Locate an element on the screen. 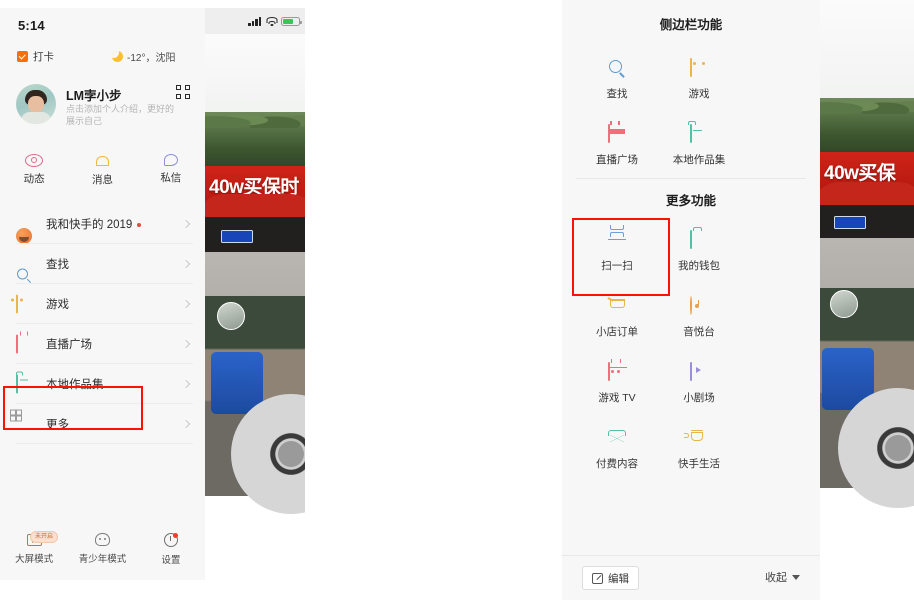  checkin-icon is located at coordinates (22, 56).